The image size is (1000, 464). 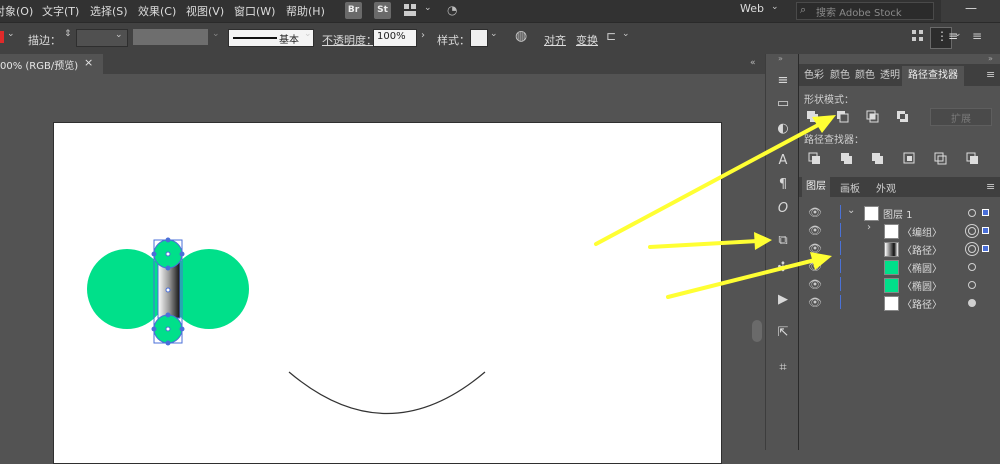 What do you see at coordinates (890, 76) in the screenshot?
I see `tab-transparency: 透明` at bounding box center [890, 76].